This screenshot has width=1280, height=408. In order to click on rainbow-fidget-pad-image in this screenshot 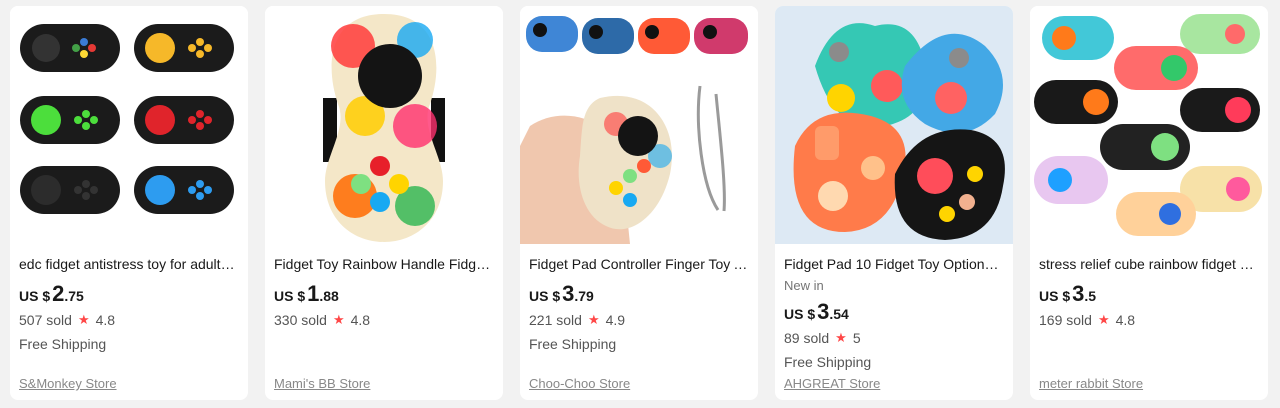, I will do `click(384, 125)`.